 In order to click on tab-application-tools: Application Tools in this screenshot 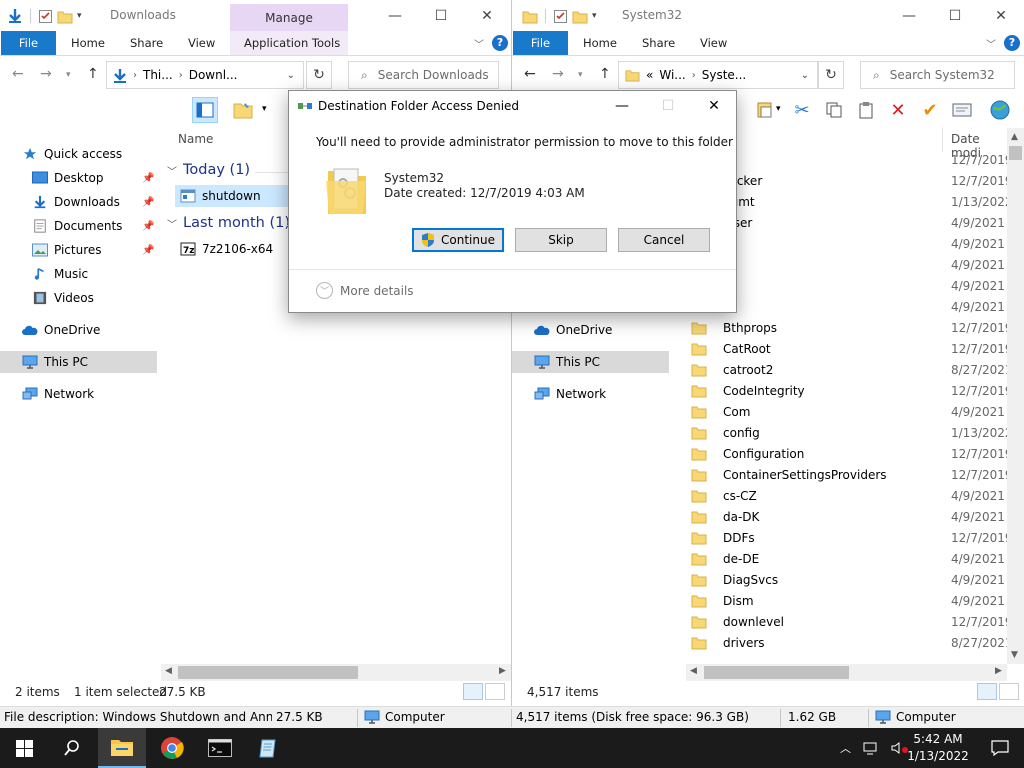, I will do `click(292, 43)`.